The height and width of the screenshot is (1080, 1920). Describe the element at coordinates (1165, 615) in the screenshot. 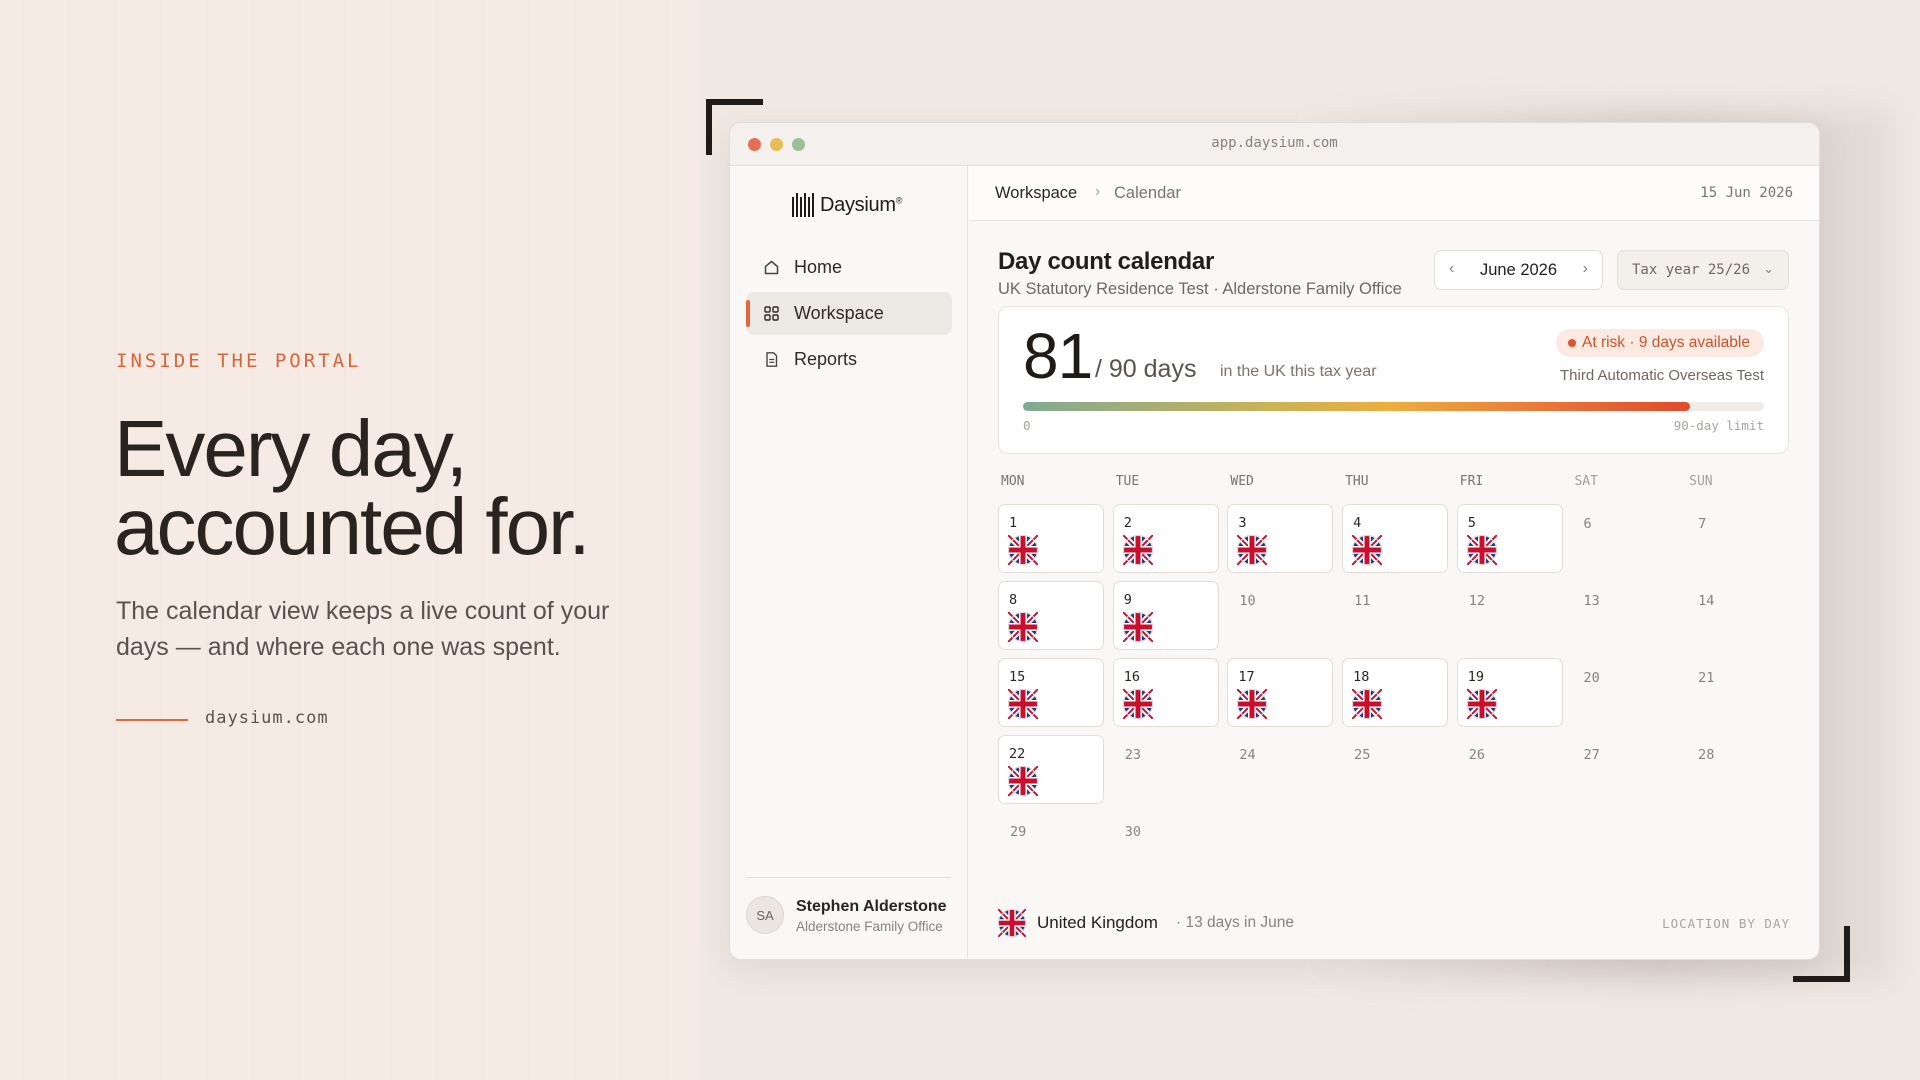

I see `day-card: 9` at that location.